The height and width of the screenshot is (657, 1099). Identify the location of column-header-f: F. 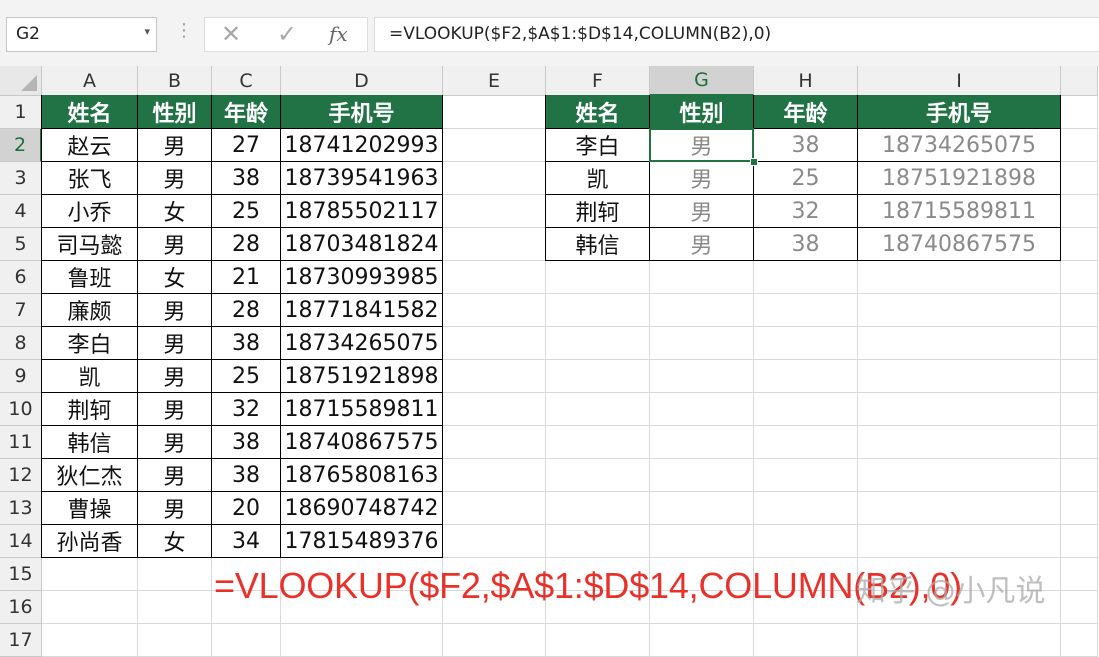
(598, 81).